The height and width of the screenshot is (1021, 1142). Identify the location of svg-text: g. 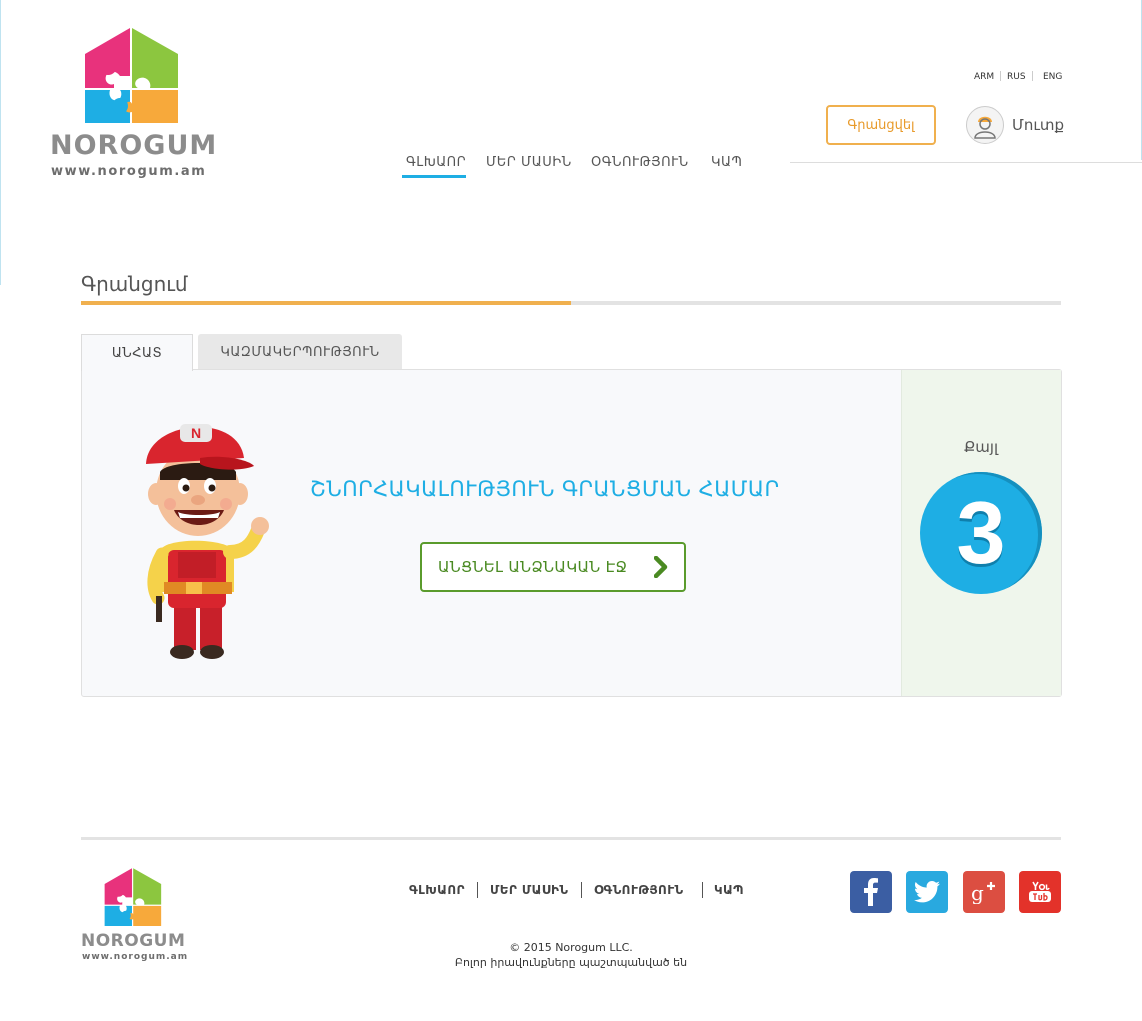
(977, 892).